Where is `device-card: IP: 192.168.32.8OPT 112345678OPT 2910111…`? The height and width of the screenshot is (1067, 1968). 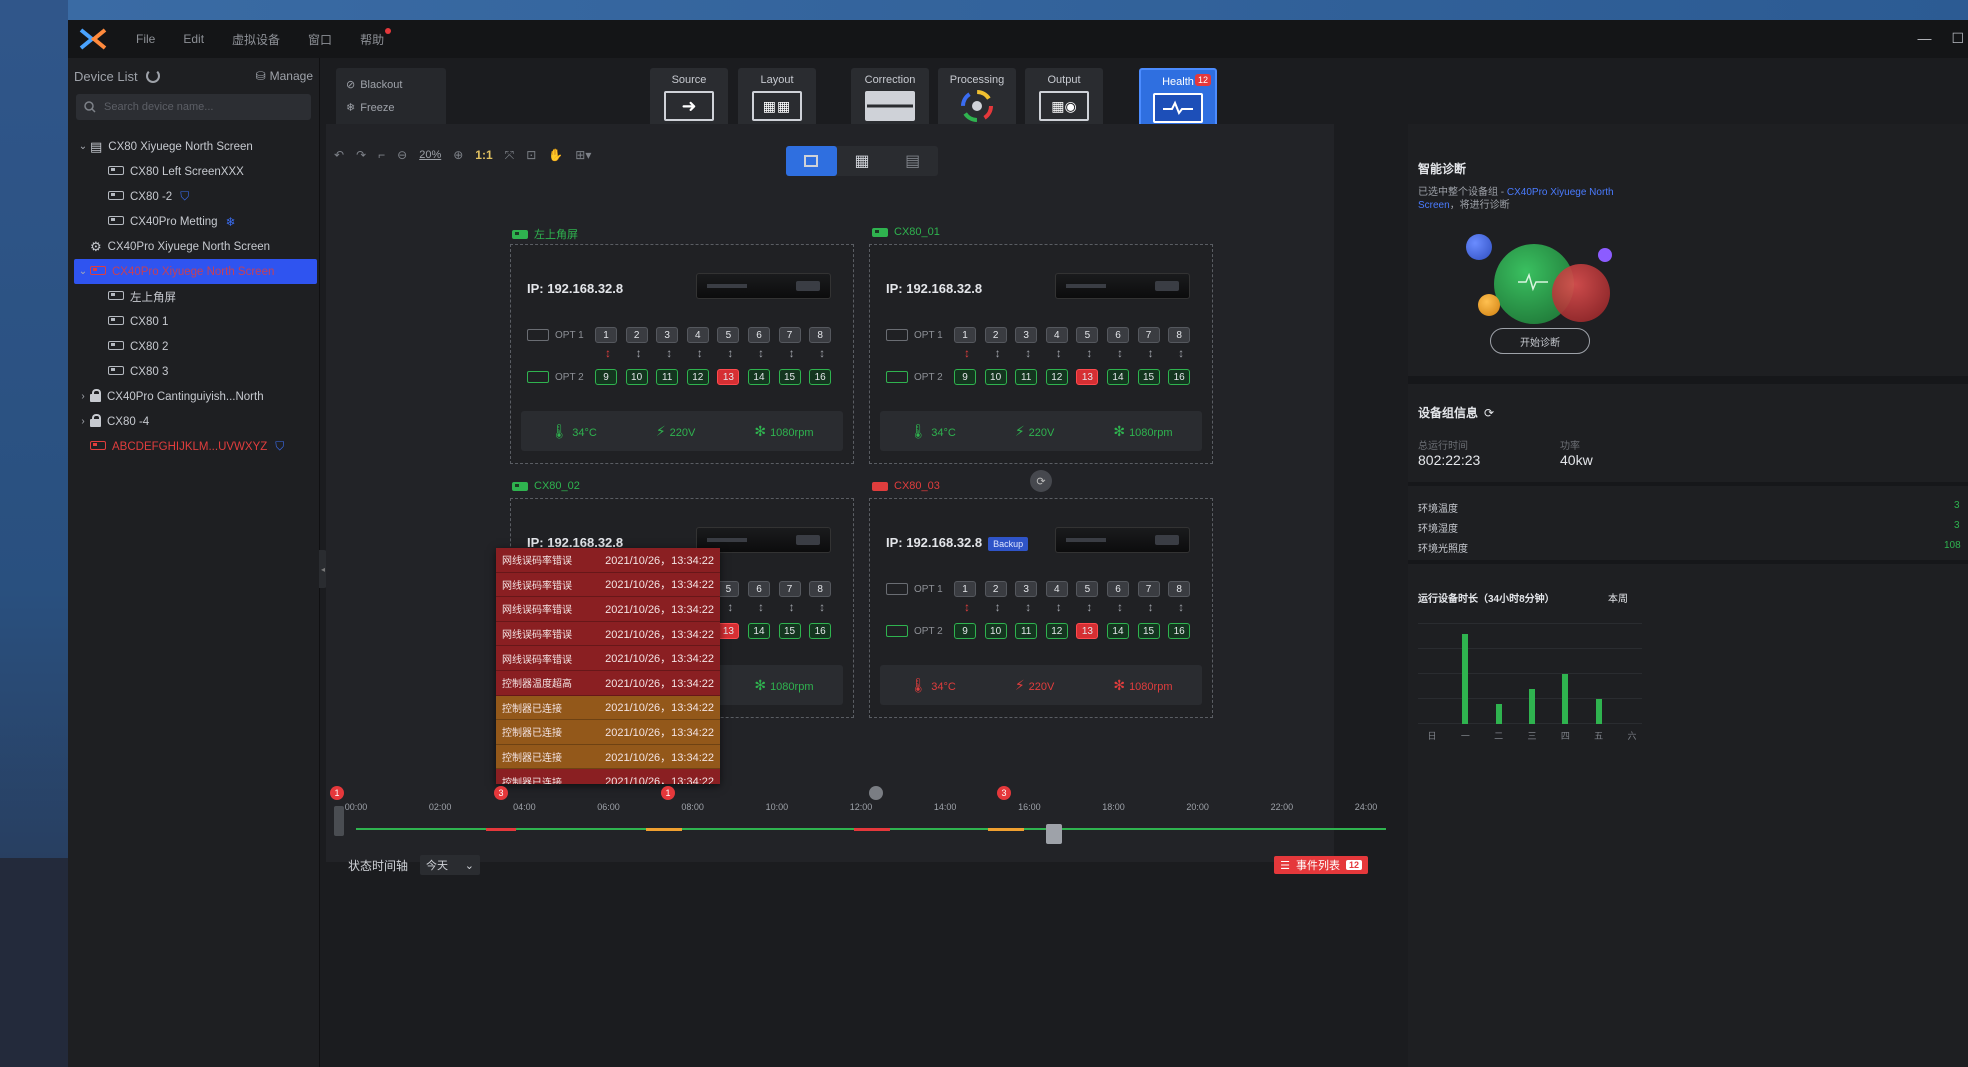 device-card: IP: 192.168.32.8OPT 112345678OPT 2910111… is located at coordinates (1041, 354).